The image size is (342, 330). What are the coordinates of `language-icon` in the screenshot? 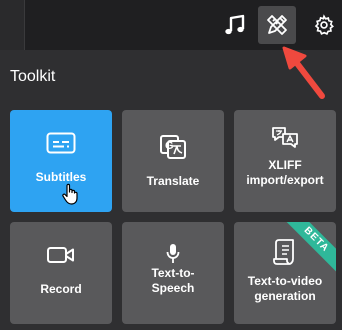 It's located at (285, 137).